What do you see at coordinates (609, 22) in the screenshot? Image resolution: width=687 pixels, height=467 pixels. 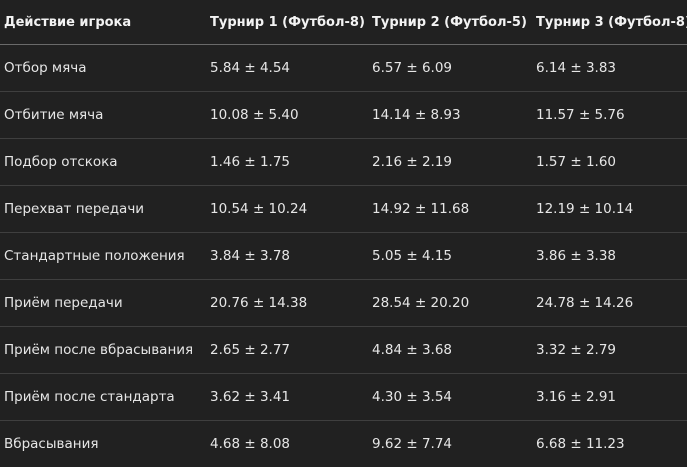 I see `header-tournament-3: Турнир 3 (Футбол-8)` at bounding box center [609, 22].